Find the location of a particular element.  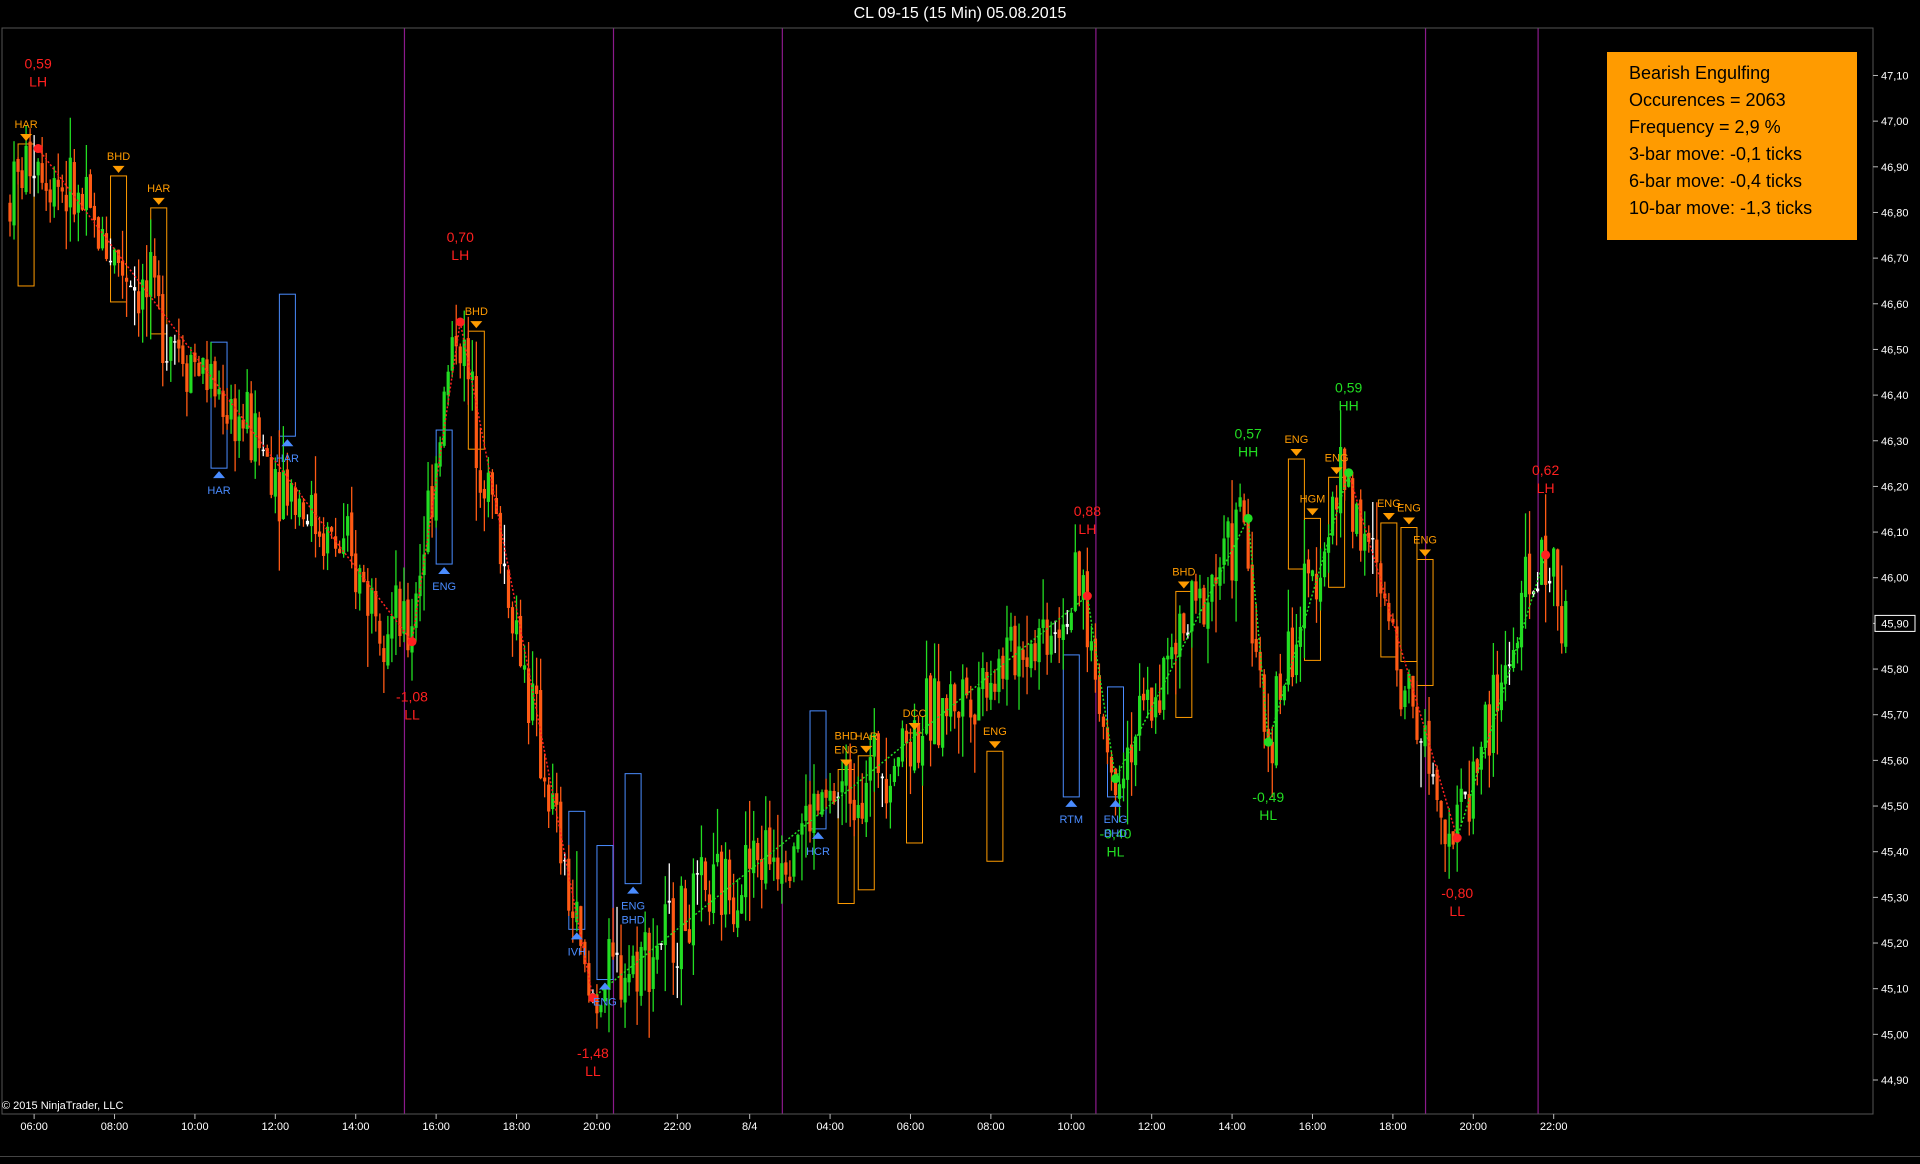

zigzag-segment is located at coordinates (840, 797).